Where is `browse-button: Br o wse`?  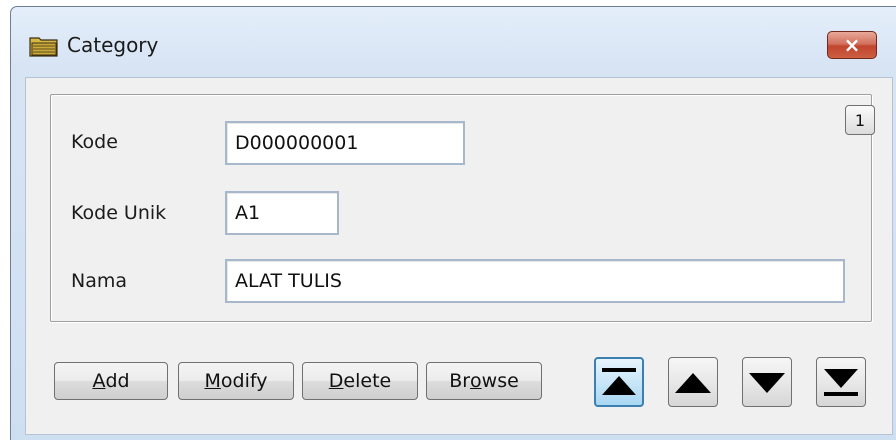 browse-button: Br o wse is located at coordinates (484, 381).